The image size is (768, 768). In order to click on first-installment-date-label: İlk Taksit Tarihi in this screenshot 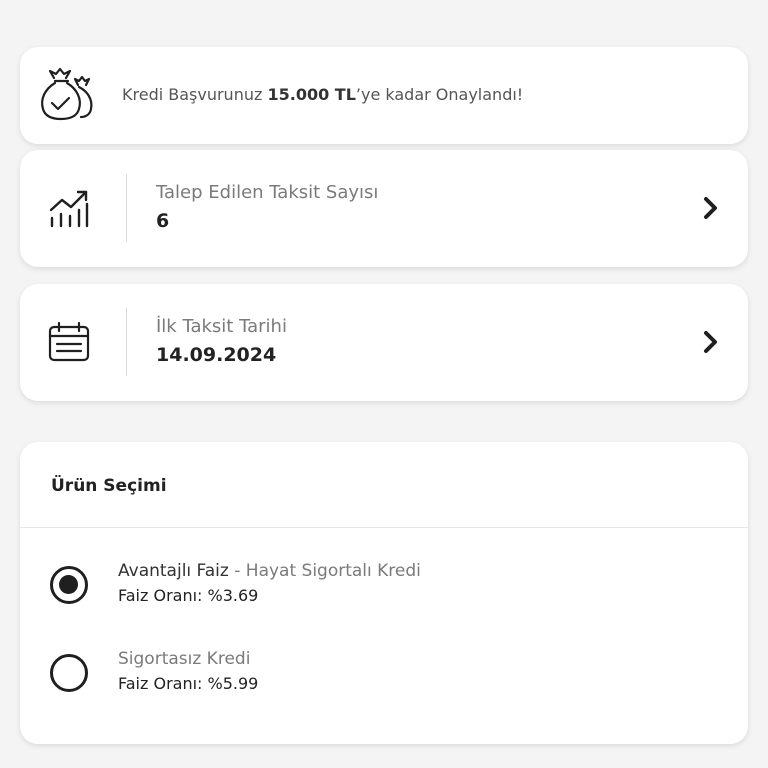, I will do `click(221, 326)`.